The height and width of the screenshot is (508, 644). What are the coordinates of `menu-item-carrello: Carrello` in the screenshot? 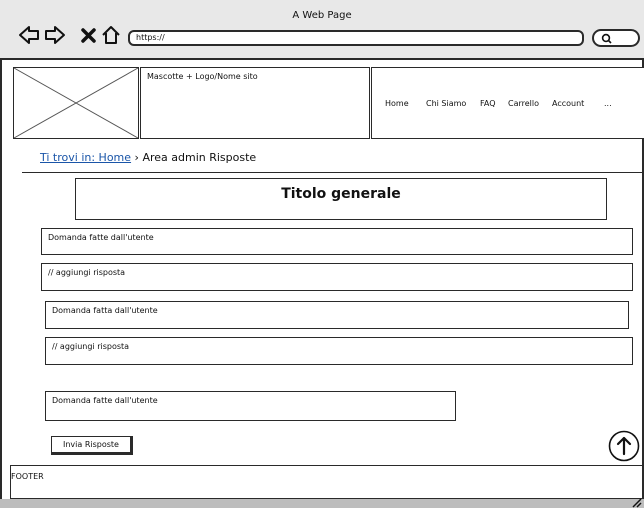 It's located at (523, 103).